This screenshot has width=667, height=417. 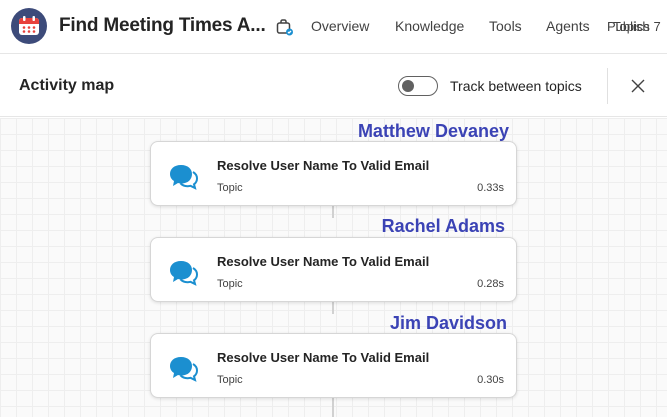 I want to click on briefcase-icon, so click(x=285, y=27).